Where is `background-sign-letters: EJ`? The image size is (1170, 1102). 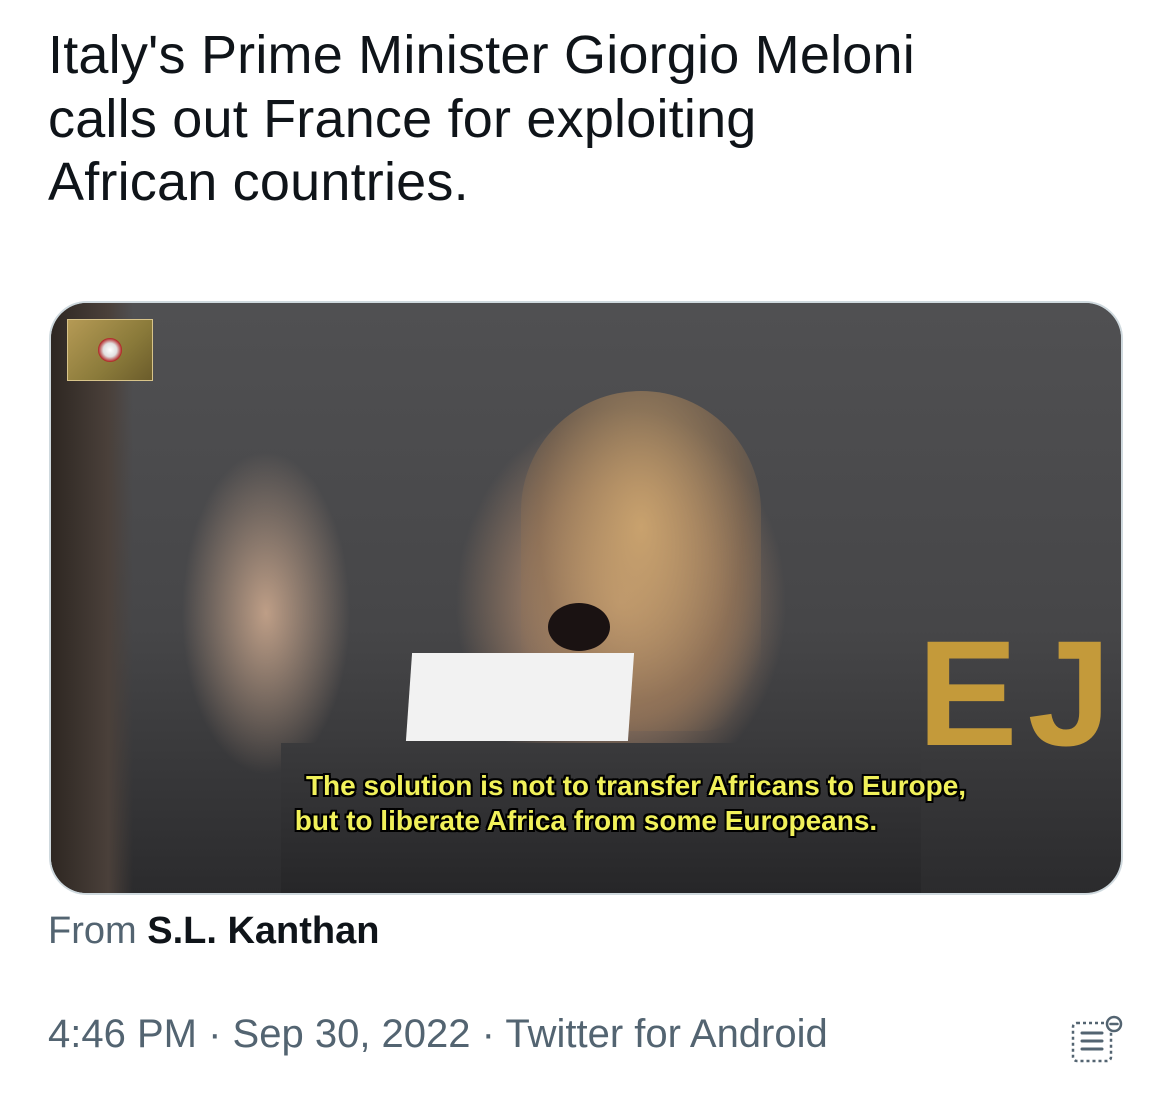
background-sign-letters: EJ is located at coordinates (1019, 693).